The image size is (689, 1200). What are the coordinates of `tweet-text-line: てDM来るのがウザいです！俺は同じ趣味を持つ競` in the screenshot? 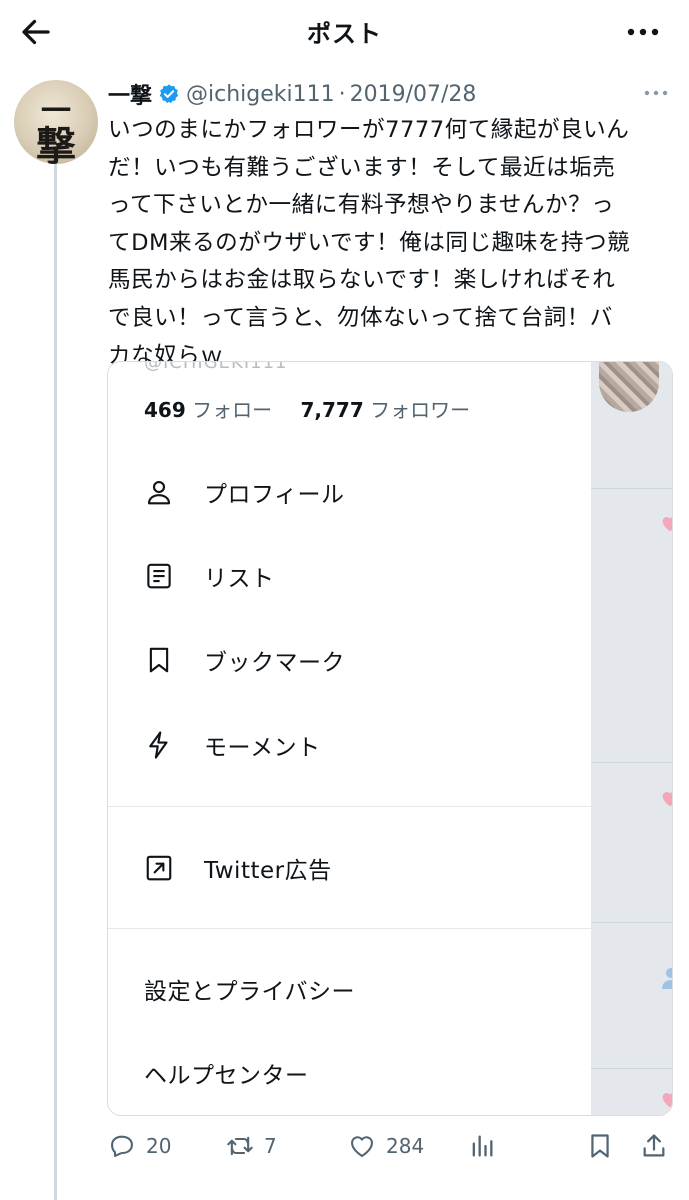 It's located at (369, 242).